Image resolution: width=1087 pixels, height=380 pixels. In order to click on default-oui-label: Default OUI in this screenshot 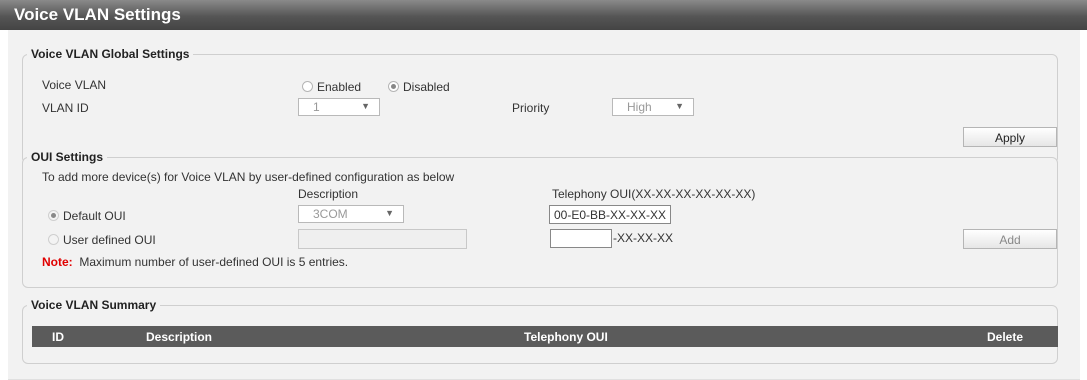, I will do `click(94, 216)`.